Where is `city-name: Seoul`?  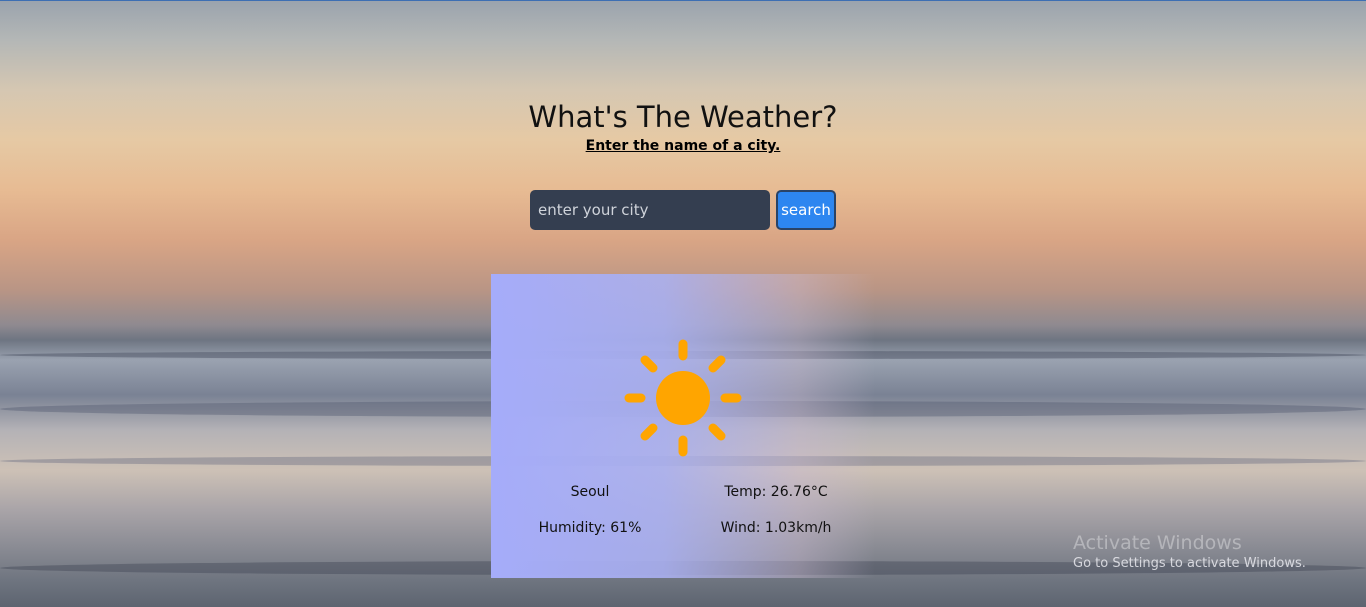
city-name: Seoul is located at coordinates (590, 492).